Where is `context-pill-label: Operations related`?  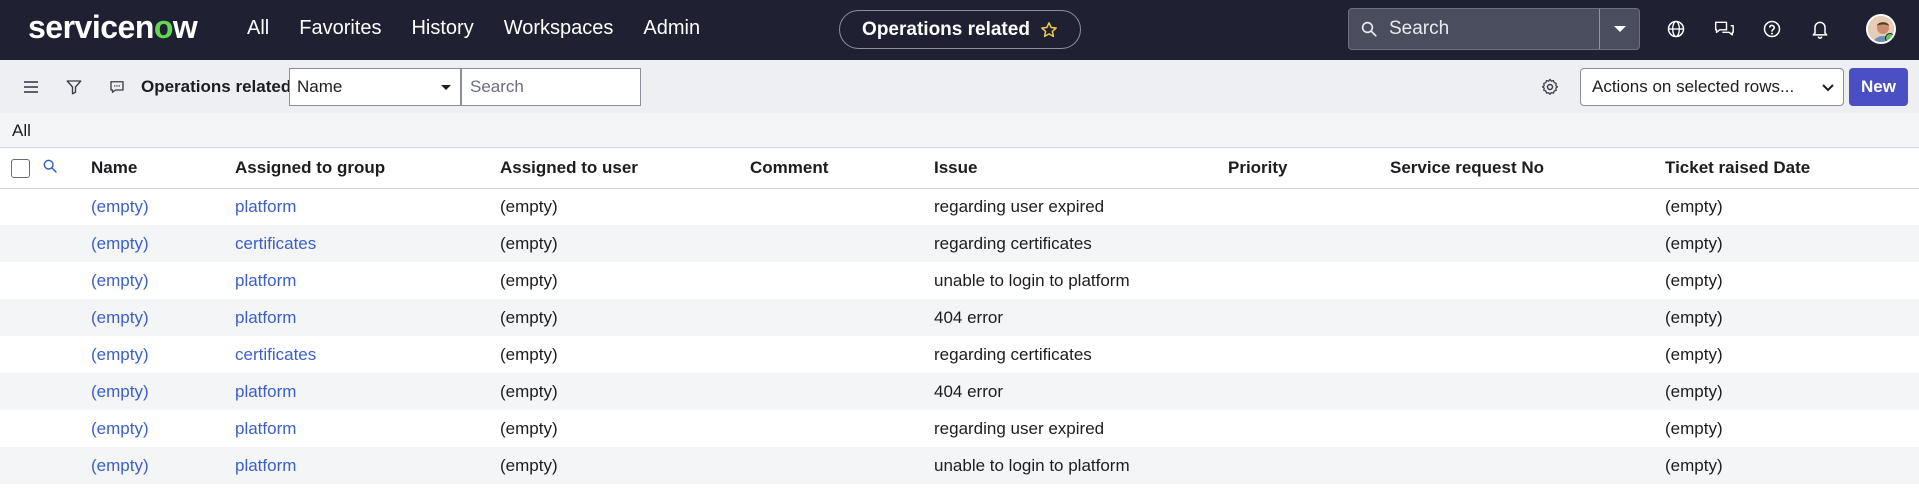
context-pill-label: Operations related is located at coordinates (946, 29).